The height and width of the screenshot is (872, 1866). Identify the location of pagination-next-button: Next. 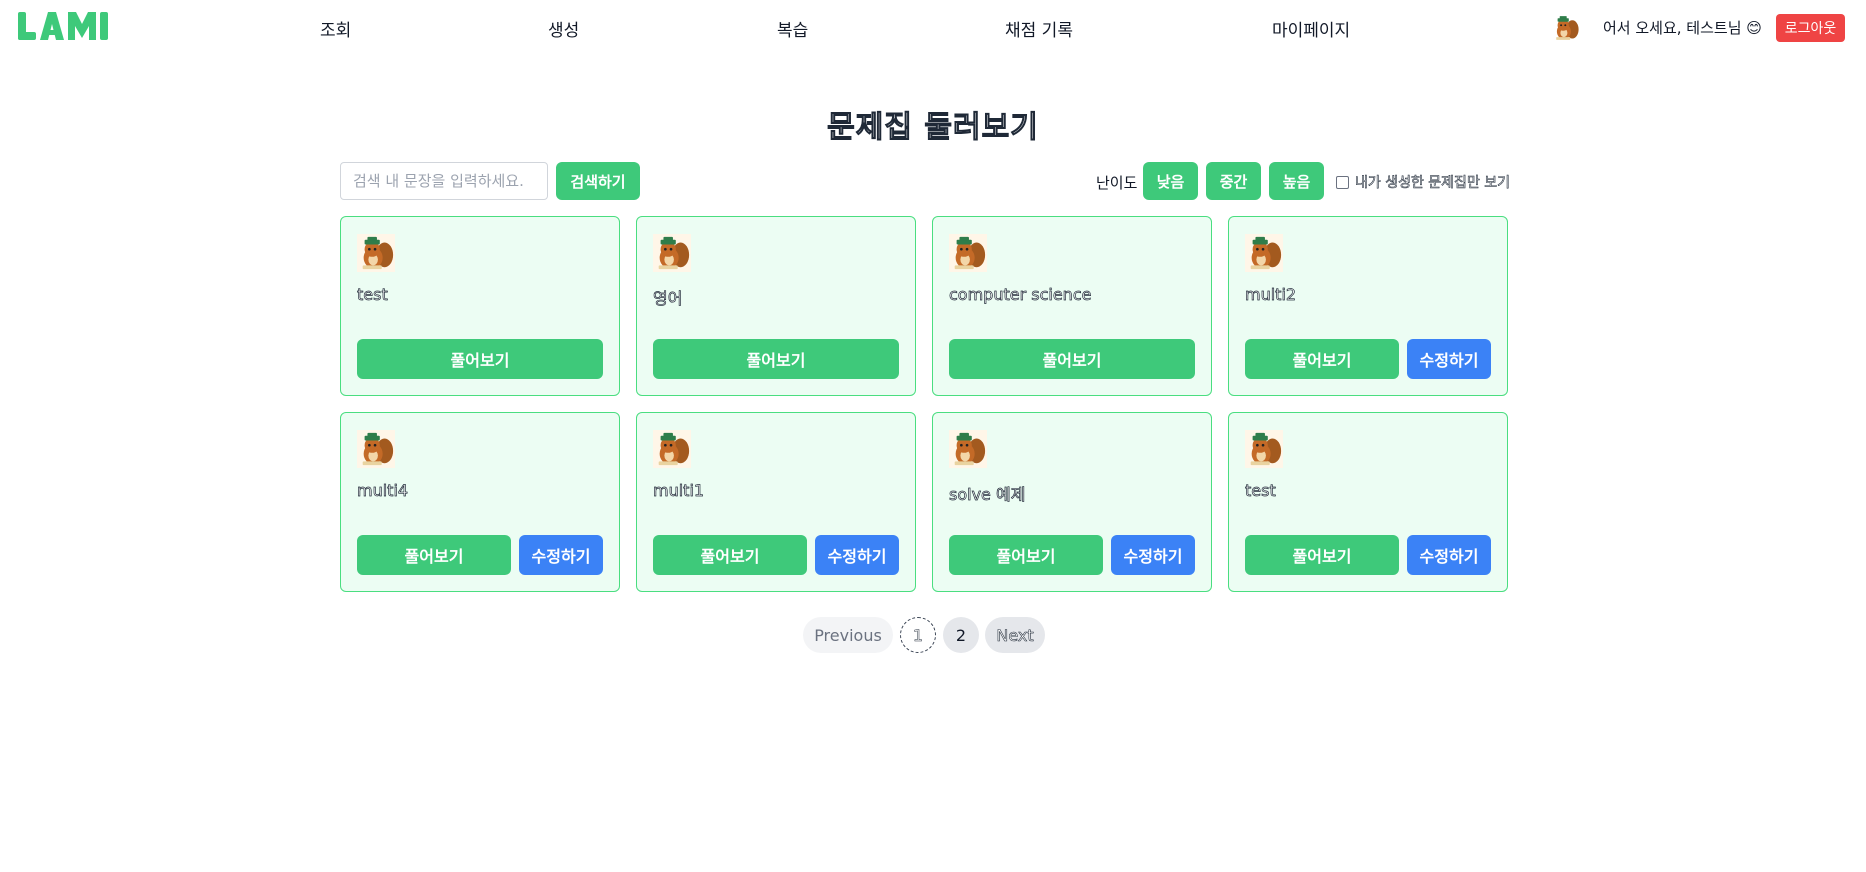
(1015, 635).